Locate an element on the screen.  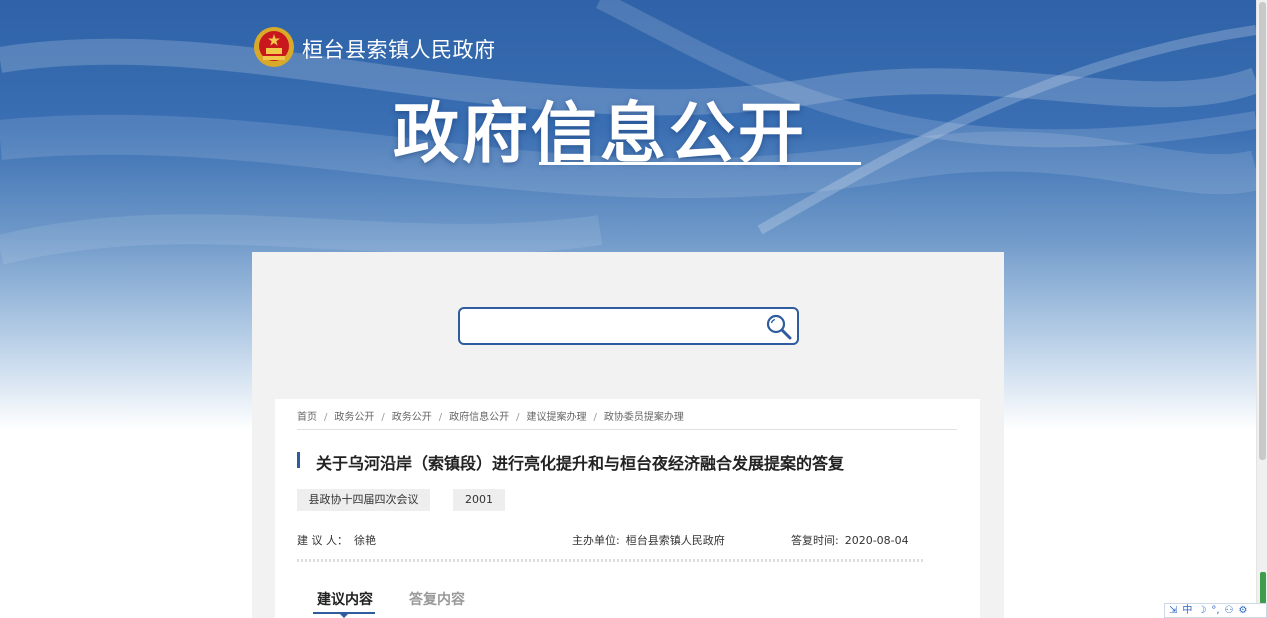
ime-expand-icon: ⇲ is located at coordinates (1173, 610).